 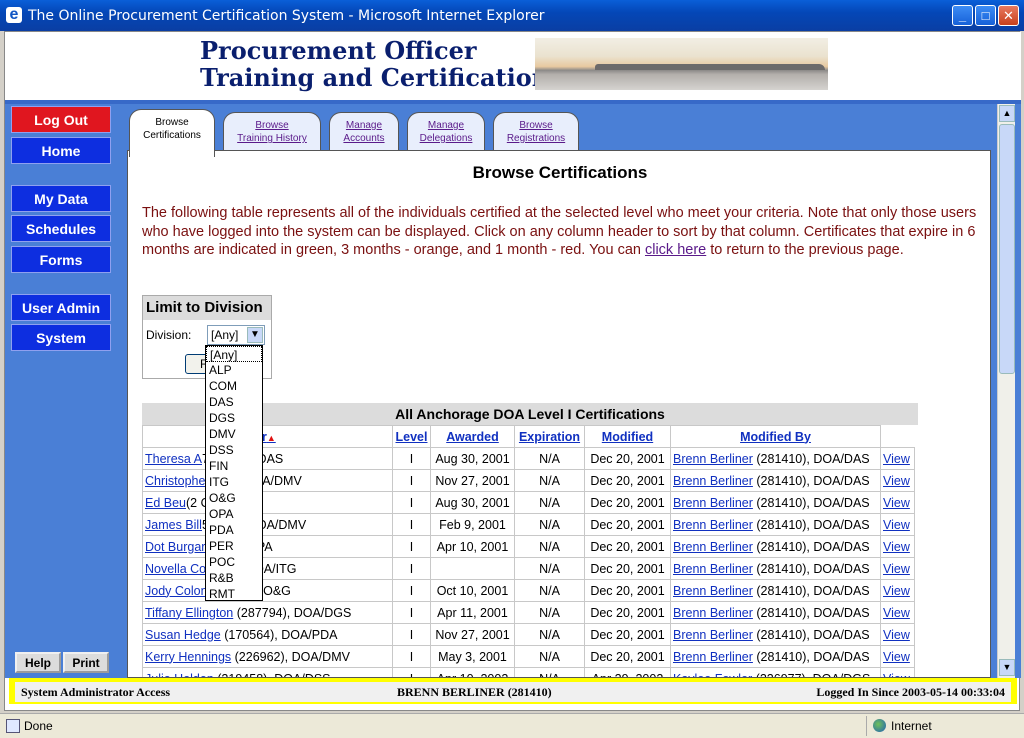 What do you see at coordinates (411, 436) in the screenshot?
I see `column-header-level: Level` at bounding box center [411, 436].